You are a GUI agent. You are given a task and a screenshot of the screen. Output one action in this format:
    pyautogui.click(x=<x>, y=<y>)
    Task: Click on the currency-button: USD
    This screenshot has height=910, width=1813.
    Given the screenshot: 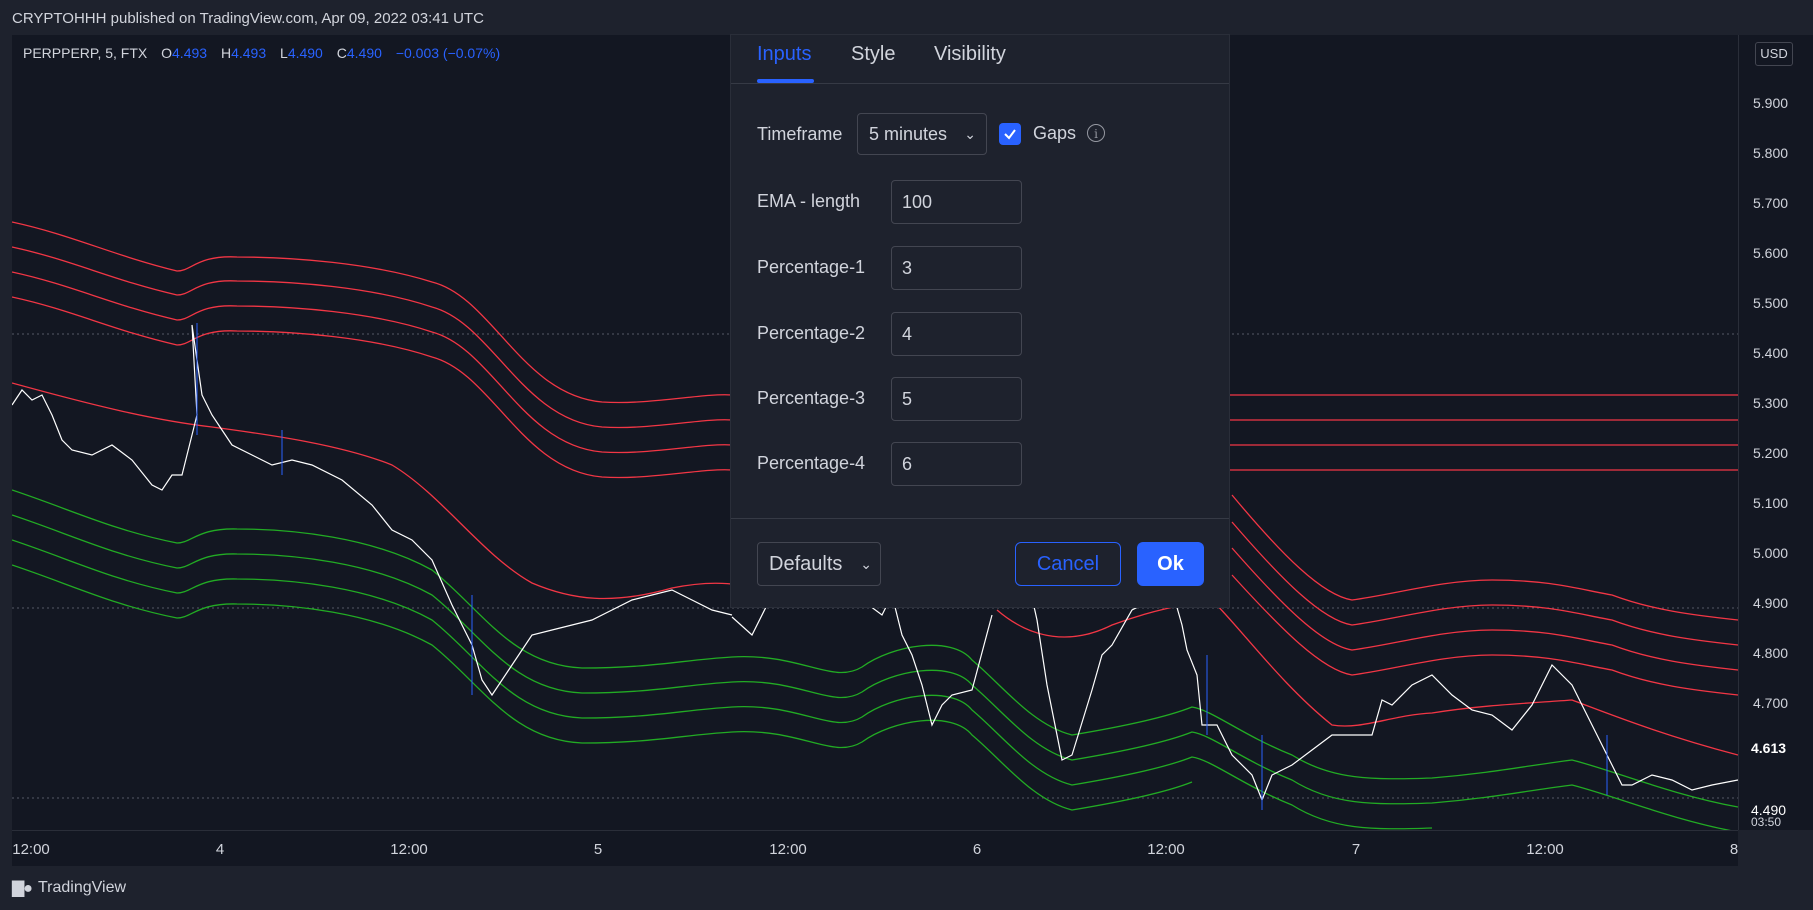 What is the action you would take?
    pyautogui.click(x=1774, y=54)
    